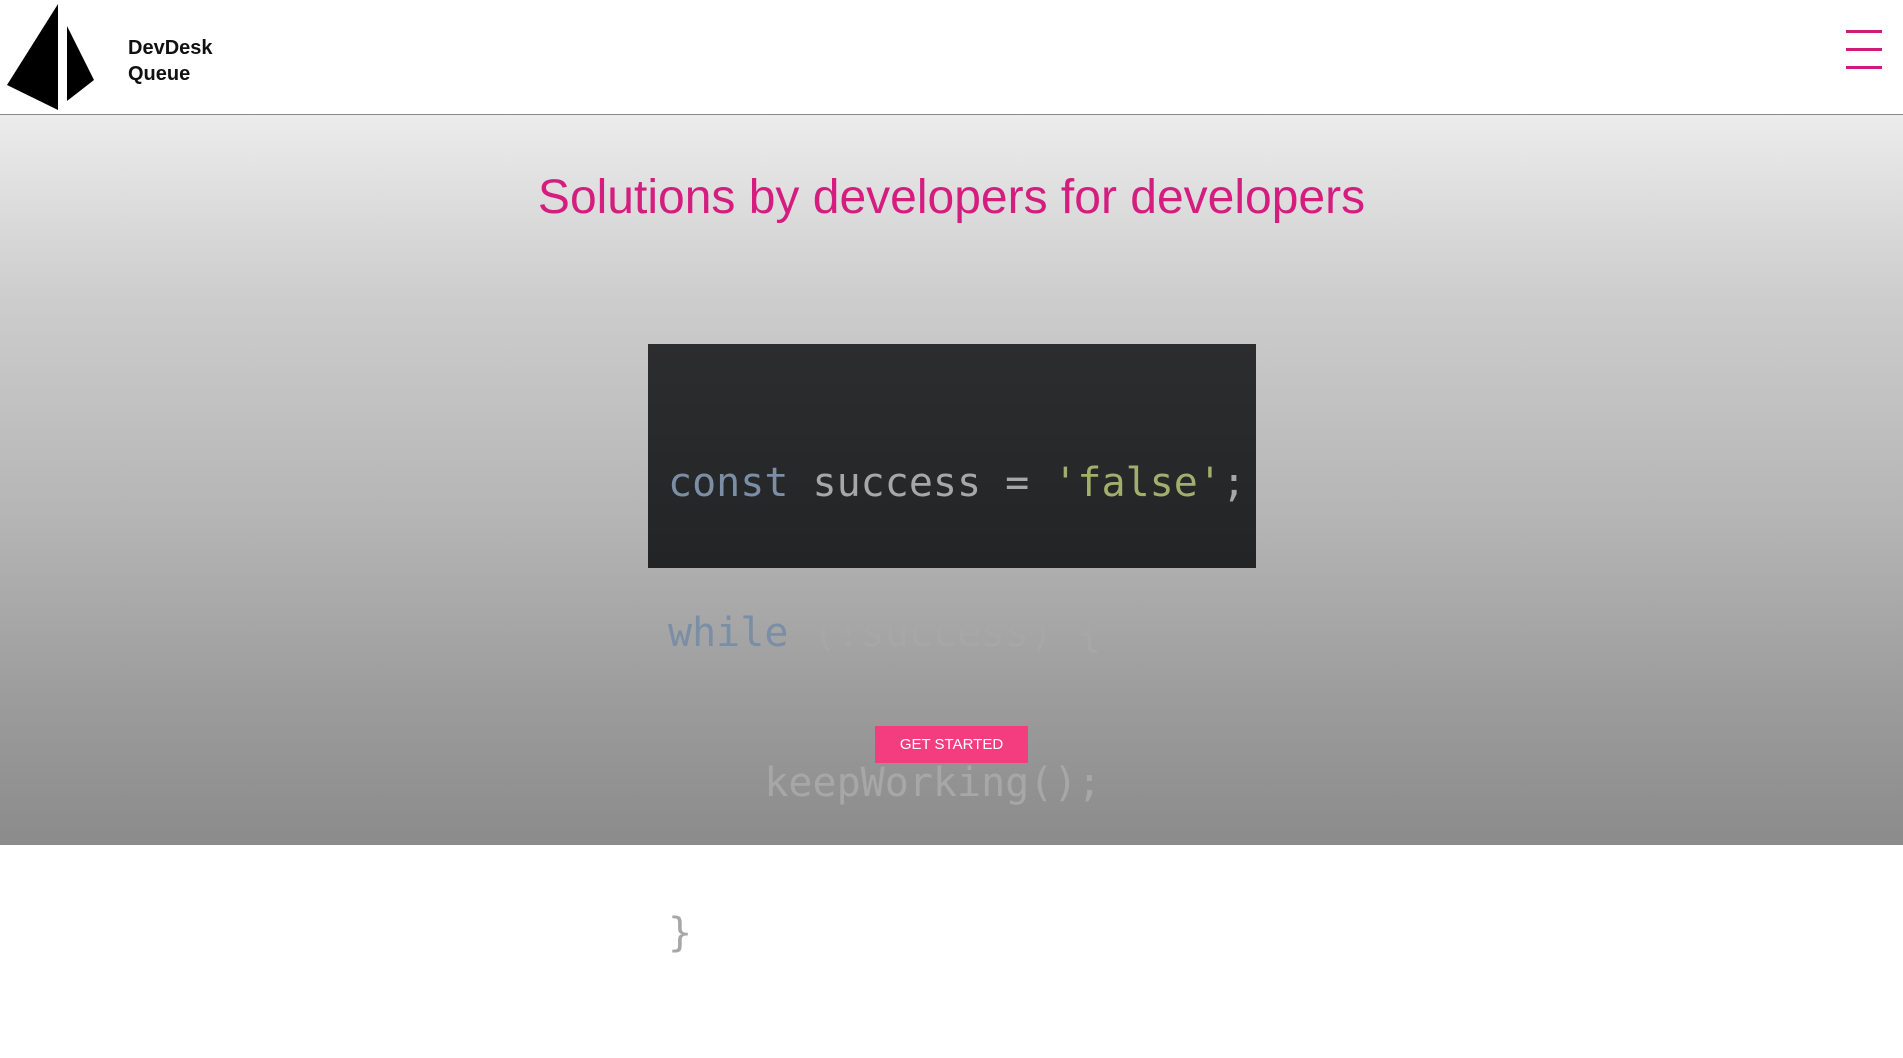 This screenshot has width=1903, height=1058. Describe the element at coordinates (680, 933) in the screenshot. I see `code-text: }` at that location.